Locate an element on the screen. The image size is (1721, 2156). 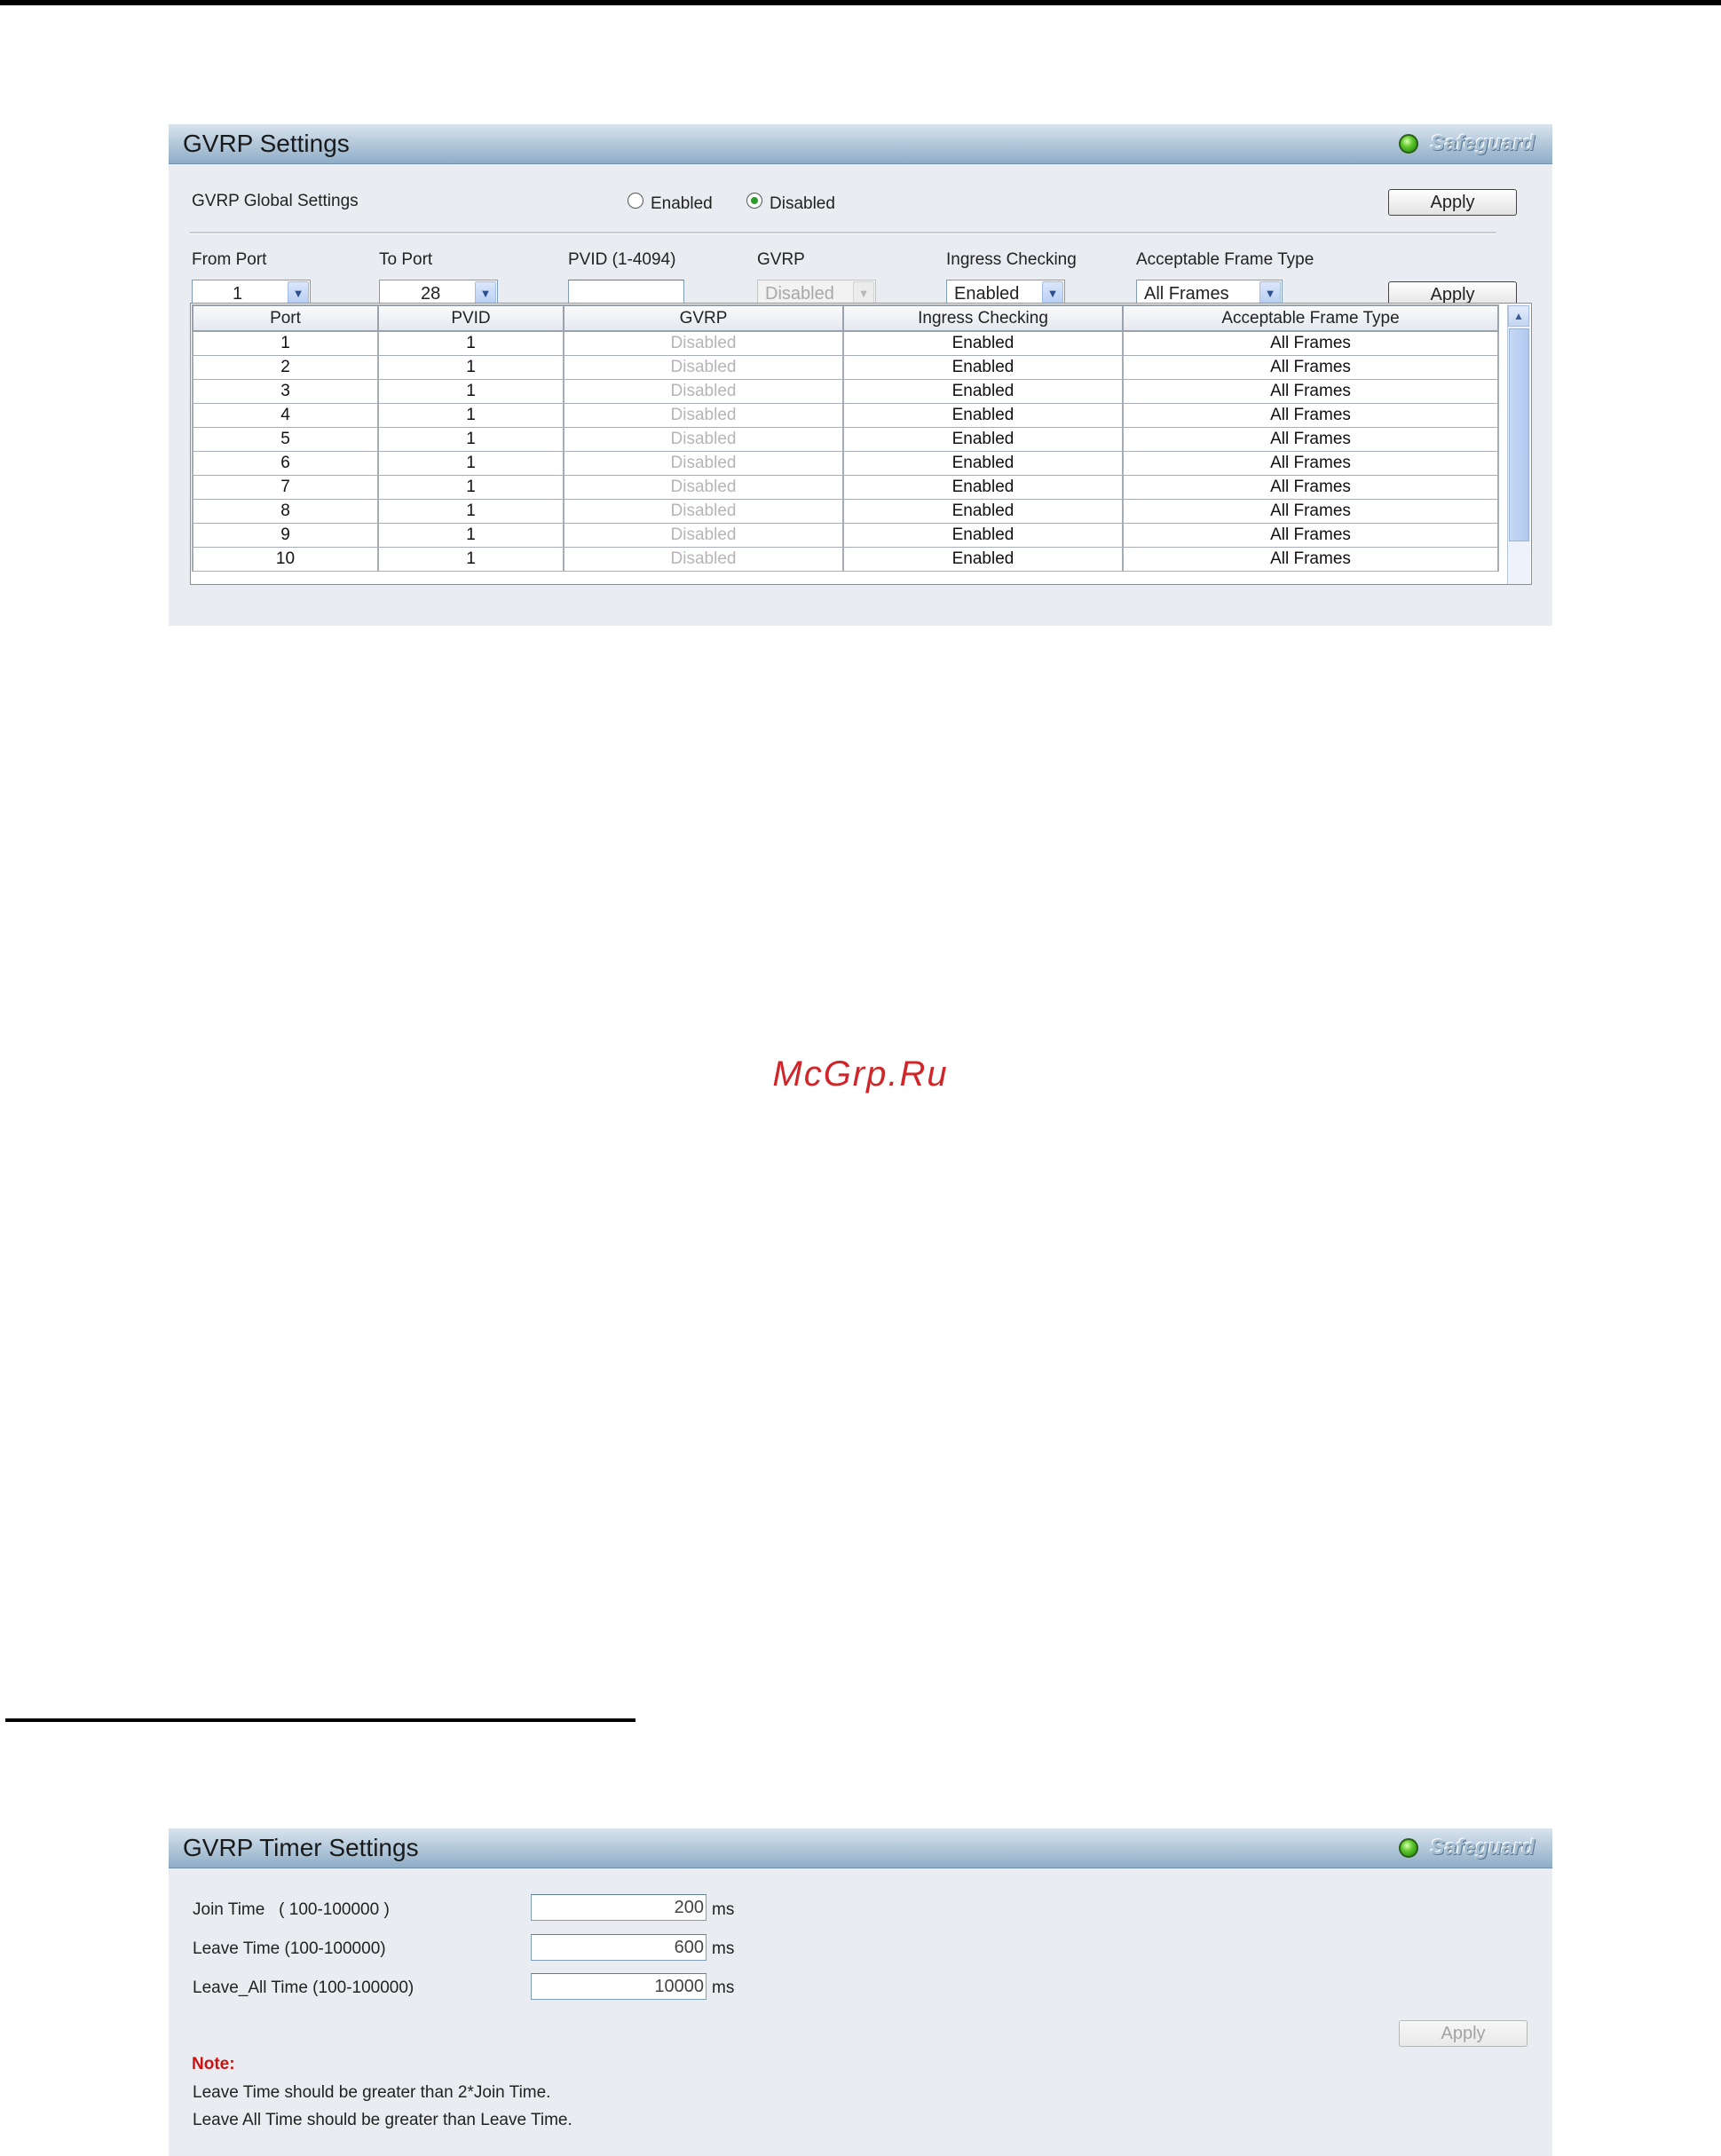
global-disabled-radio is located at coordinates (754, 201).